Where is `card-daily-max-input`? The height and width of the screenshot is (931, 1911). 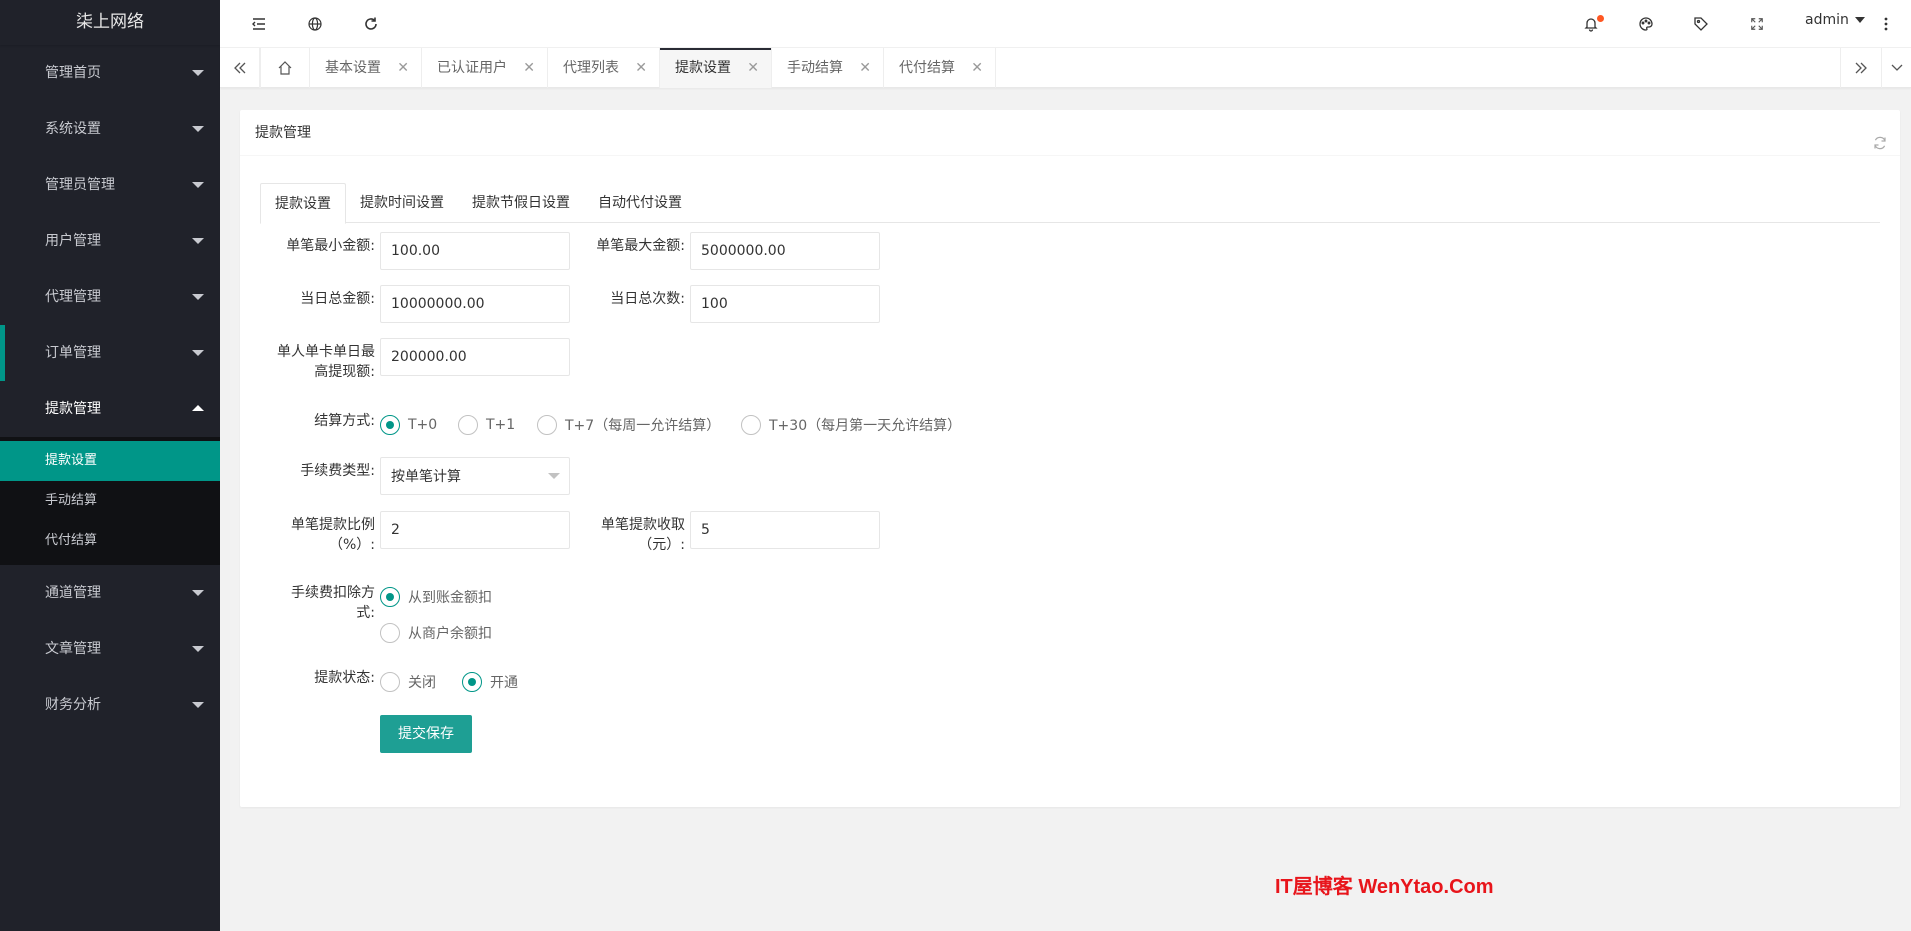 card-daily-max-input is located at coordinates (475, 357).